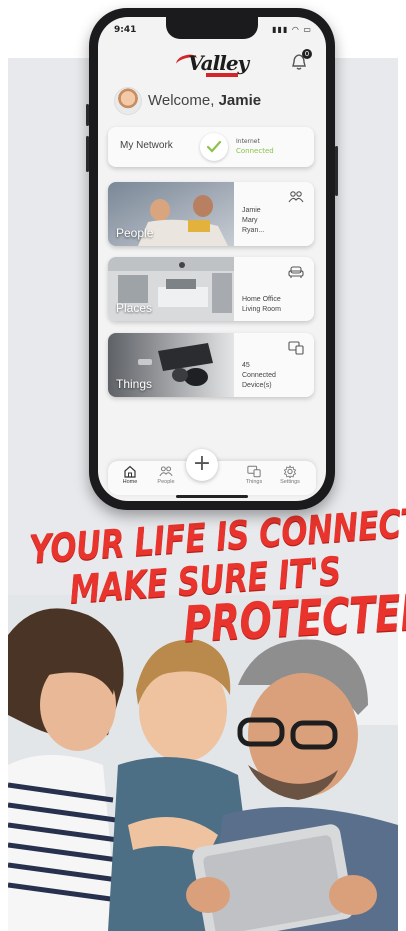  Describe the element at coordinates (296, 272) in the screenshot. I see `couch-icon` at that location.